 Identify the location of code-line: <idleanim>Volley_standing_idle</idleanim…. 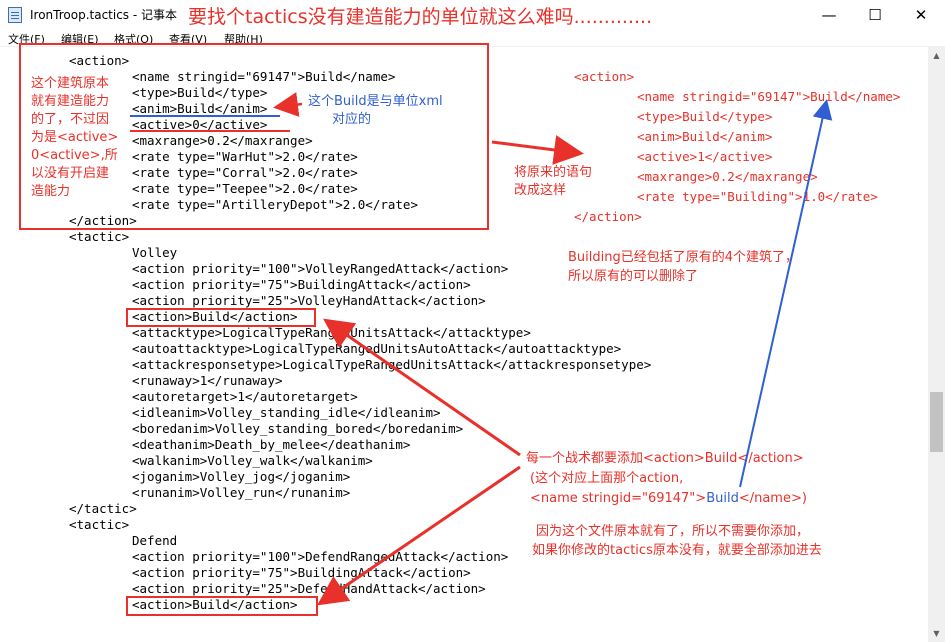
(286, 412).